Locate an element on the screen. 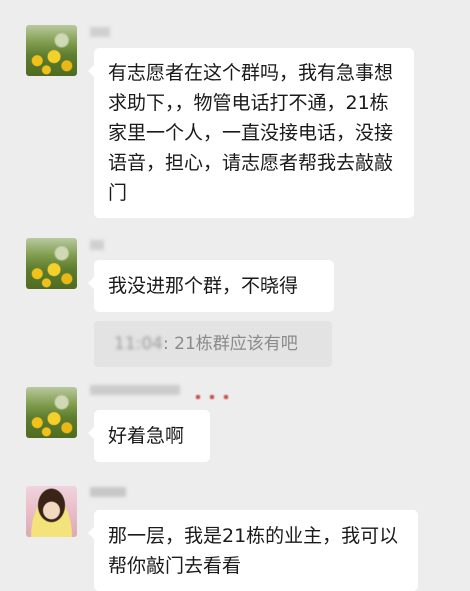 The width and height of the screenshot is (470, 591). quoted-message: 11:04: 21栋群应该有吧 is located at coordinates (213, 344).